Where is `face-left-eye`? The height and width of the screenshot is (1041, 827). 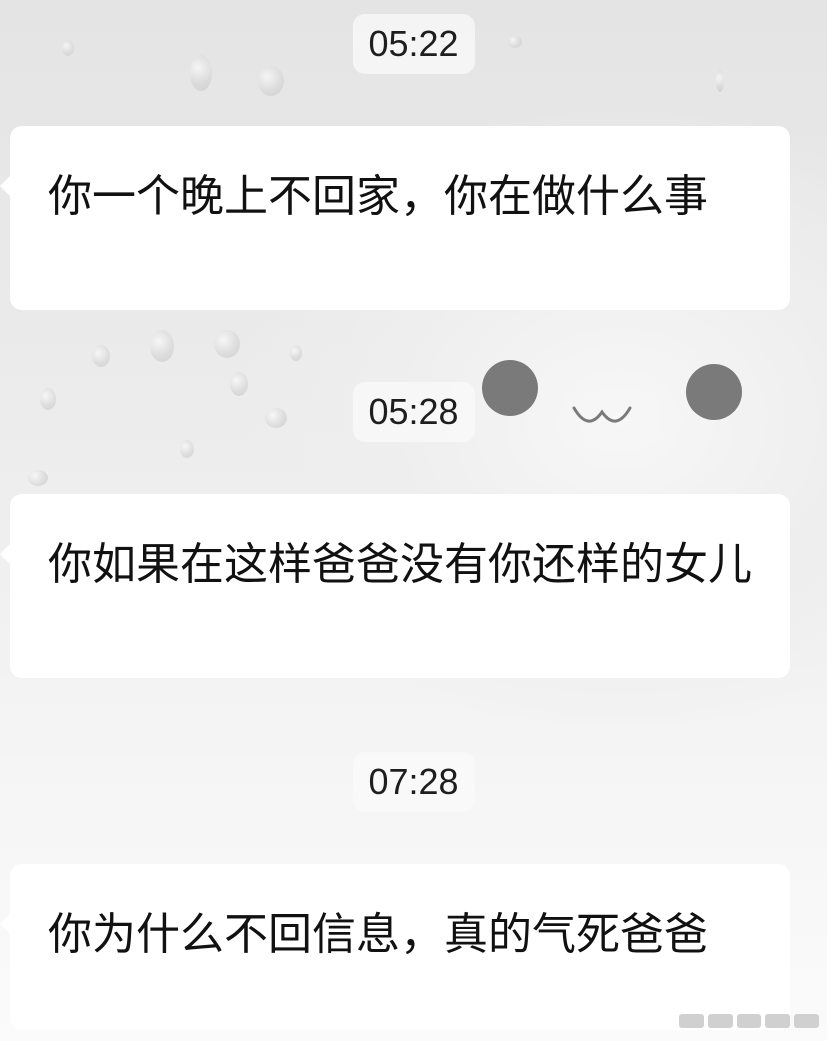 face-left-eye is located at coordinates (510, 388).